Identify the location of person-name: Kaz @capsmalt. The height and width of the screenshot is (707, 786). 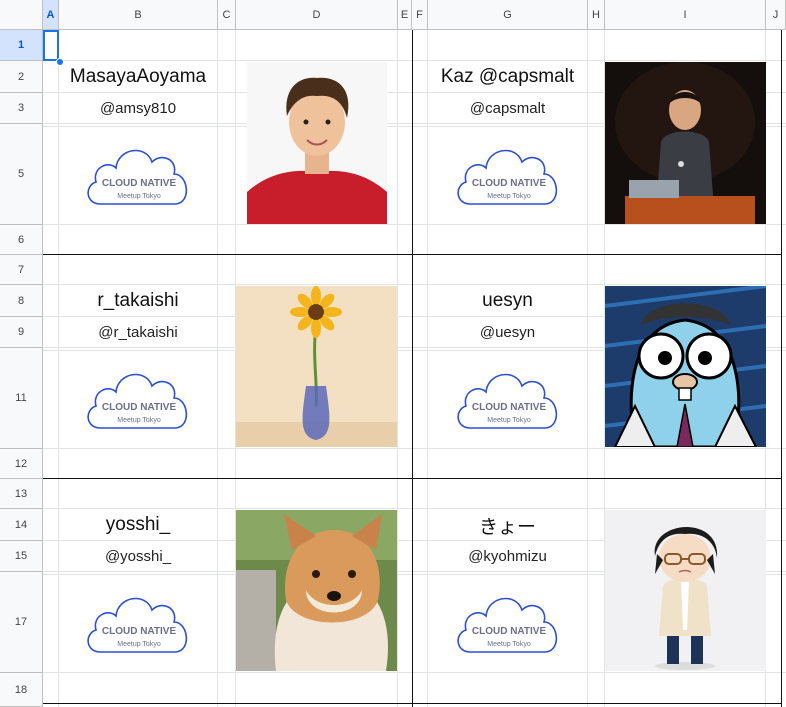
(507, 77).